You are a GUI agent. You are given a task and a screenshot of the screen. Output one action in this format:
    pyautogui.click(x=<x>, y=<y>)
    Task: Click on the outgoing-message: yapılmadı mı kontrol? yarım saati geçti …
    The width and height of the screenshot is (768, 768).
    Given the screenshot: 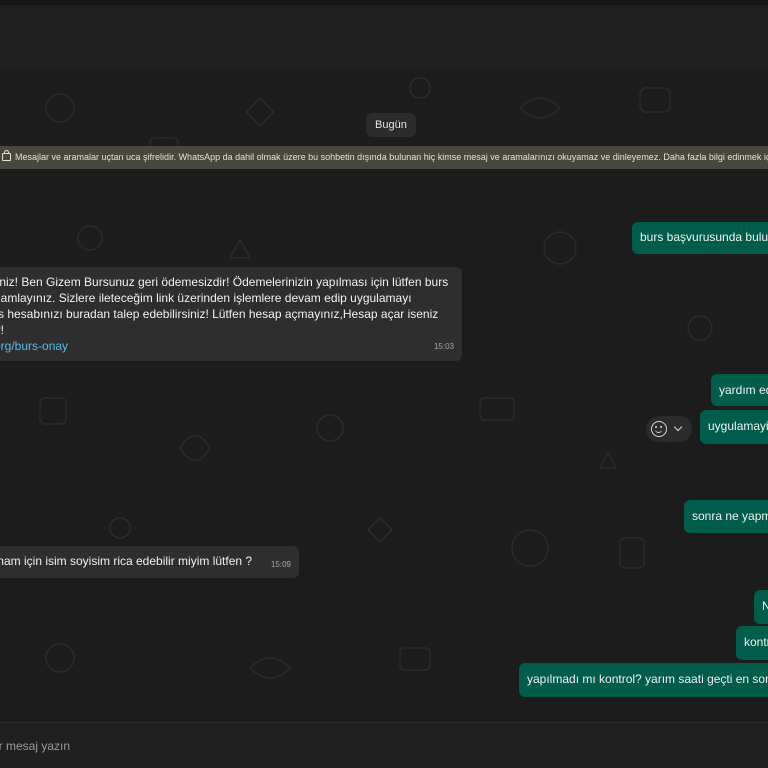 What is the action you would take?
    pyautogui.click(x=643, y=680)
    